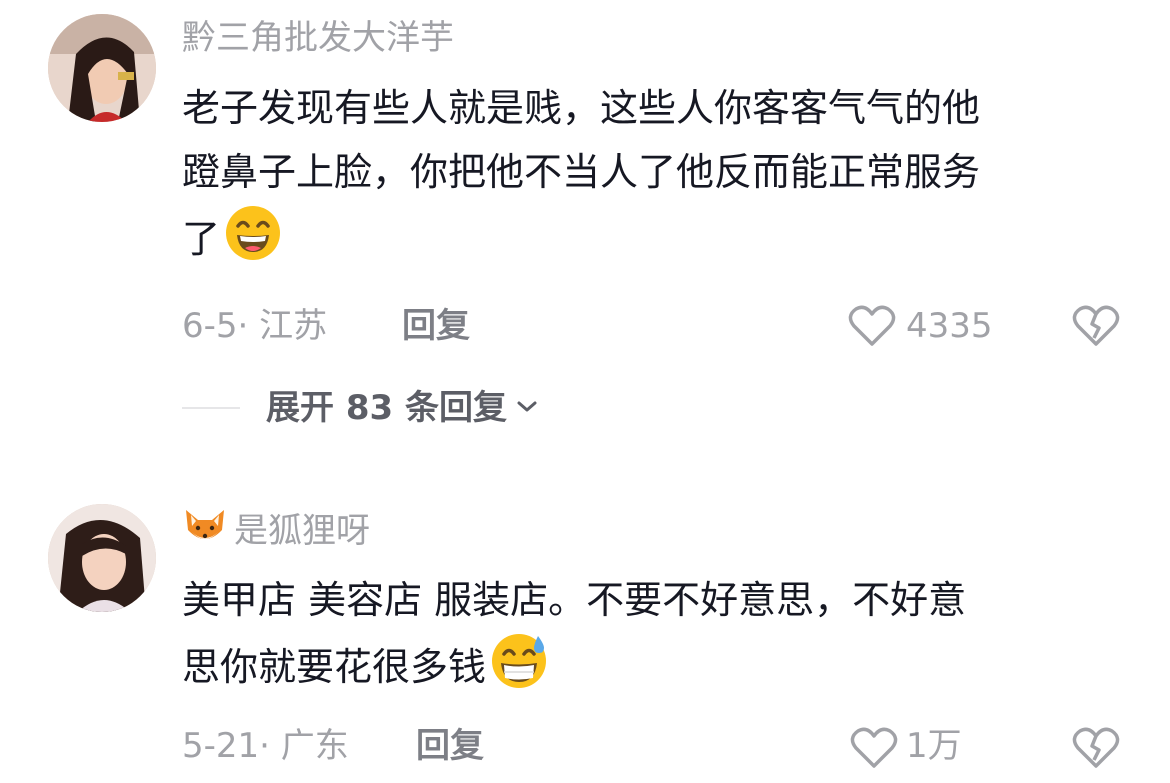 The height and width of the screenshot is (783, 1170). Describe the element at coordinates (255, 326) in the screenshot. I see `date-location: 6-5· 江苏` at that location.